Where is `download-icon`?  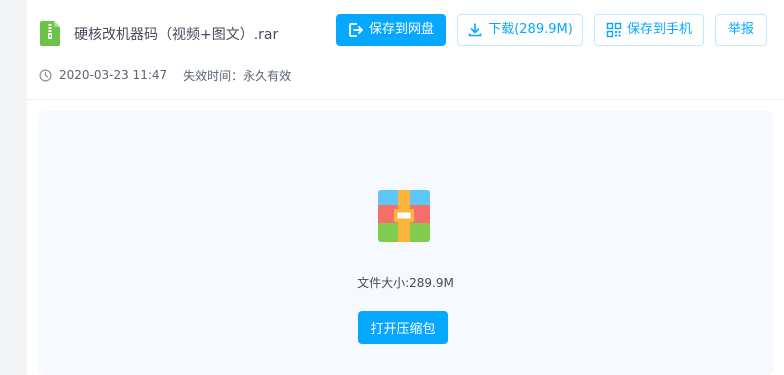
download-icon is located at coordinates (475, 30).